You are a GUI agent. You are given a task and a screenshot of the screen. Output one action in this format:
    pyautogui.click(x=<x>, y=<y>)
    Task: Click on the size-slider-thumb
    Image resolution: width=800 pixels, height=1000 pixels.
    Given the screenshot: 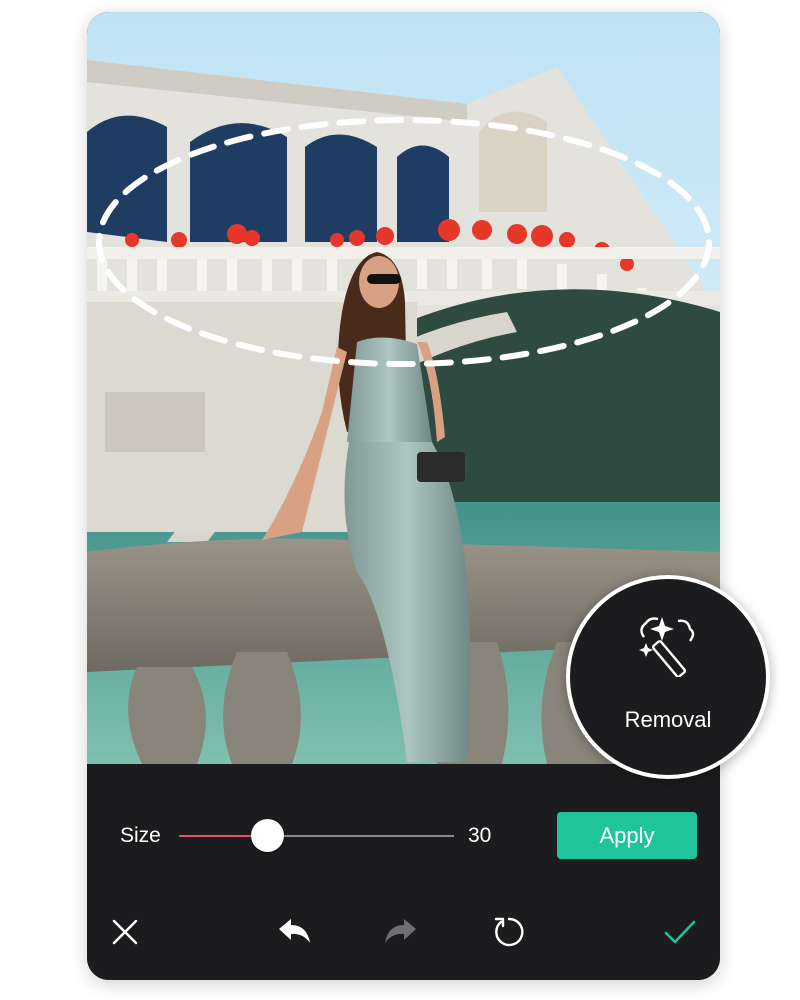 What is the action you would take?
    pyautogui.click(x=267, y=835)
    